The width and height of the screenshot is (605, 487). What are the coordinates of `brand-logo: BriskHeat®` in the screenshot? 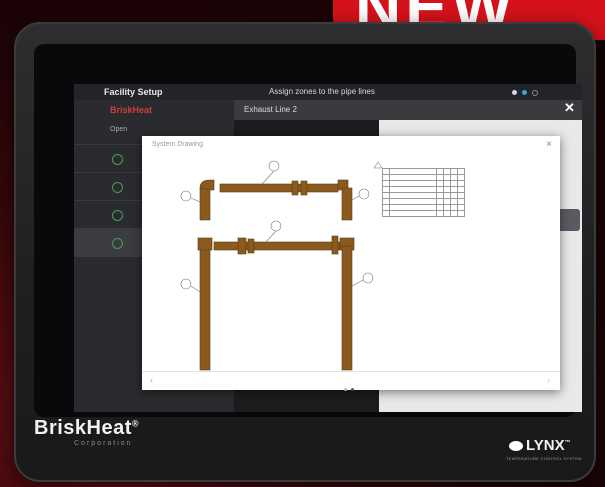 It's located at (86, 428).